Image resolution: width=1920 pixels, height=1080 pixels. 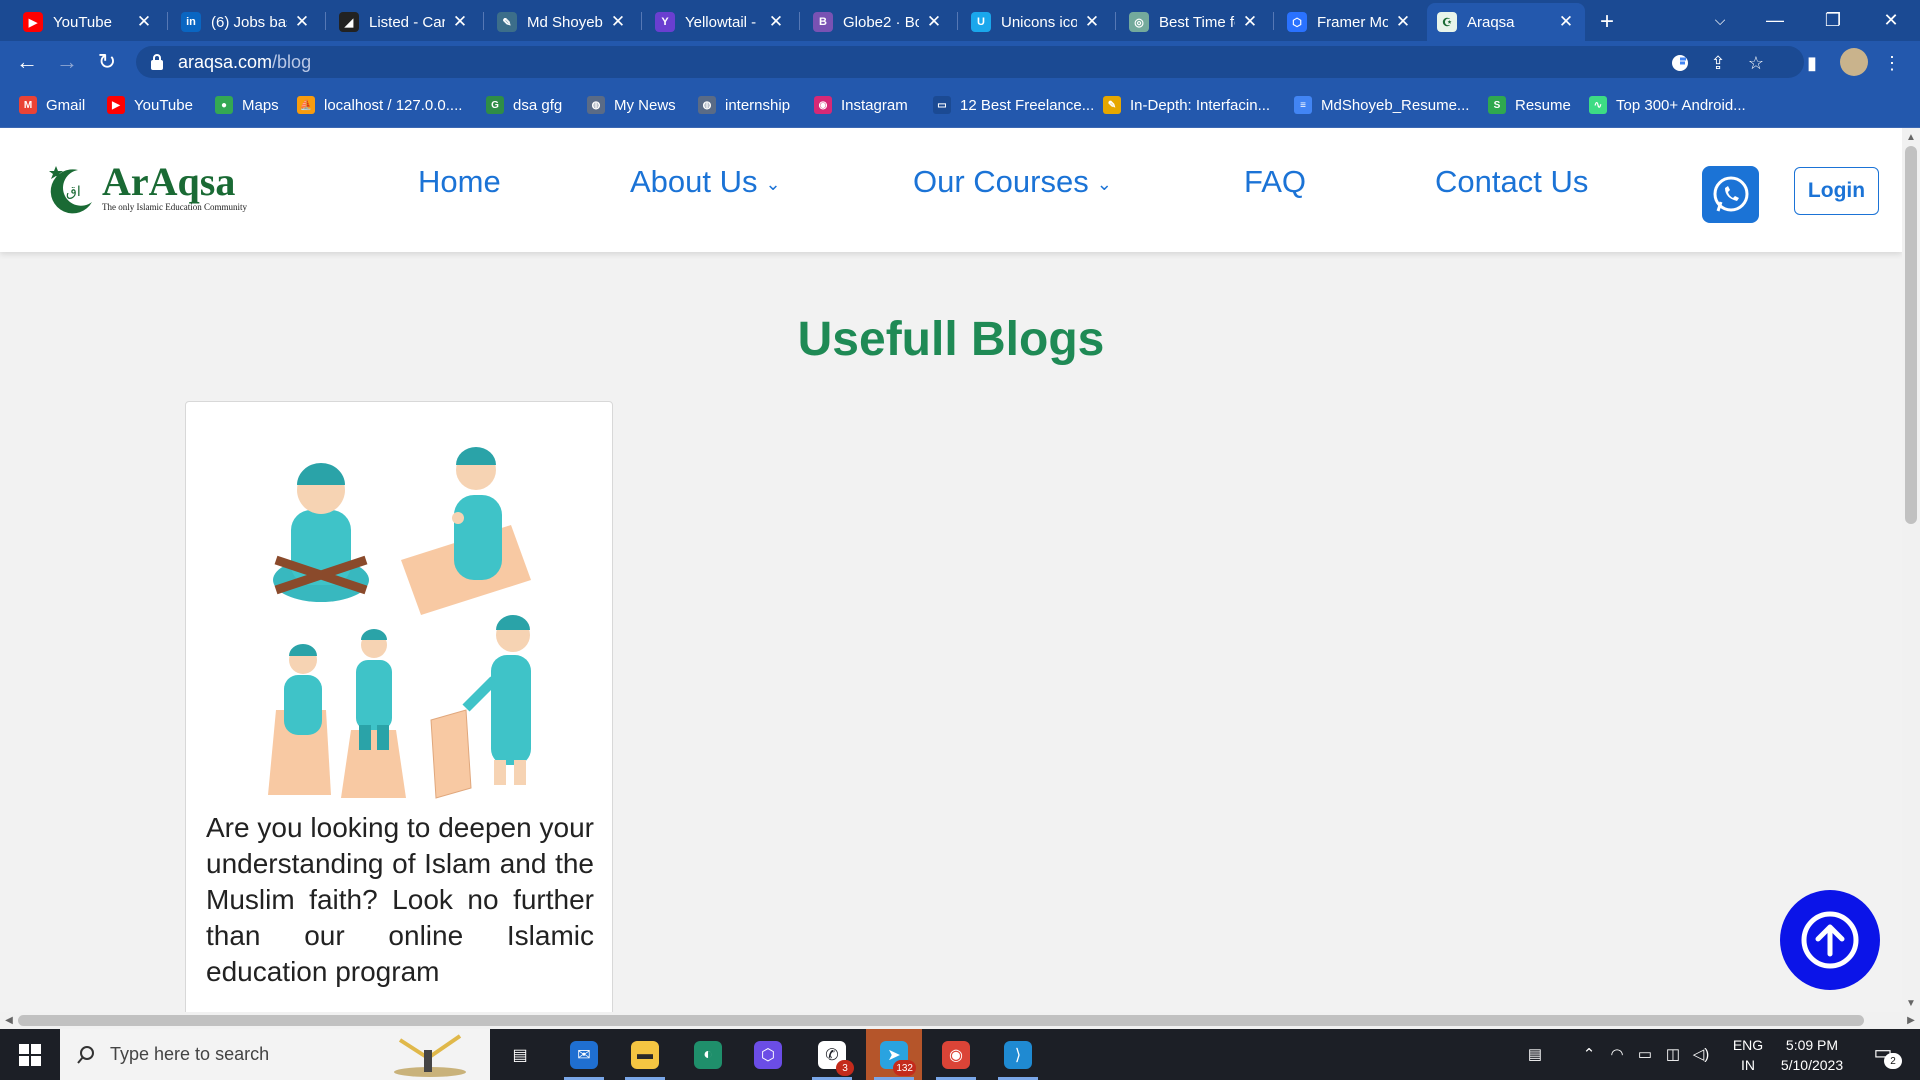 I want to click on bookmark-item: ▶ YouTube, so click(x=150, y=105).